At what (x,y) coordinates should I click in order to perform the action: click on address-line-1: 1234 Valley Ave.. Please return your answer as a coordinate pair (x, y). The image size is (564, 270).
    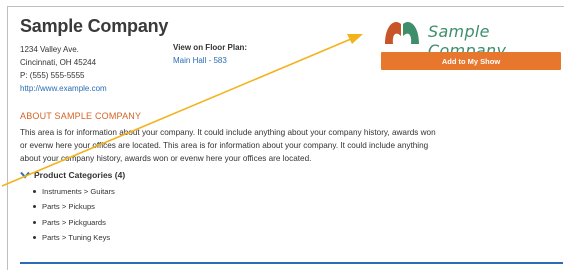
    Looking at the image, I should click on (49, 49).